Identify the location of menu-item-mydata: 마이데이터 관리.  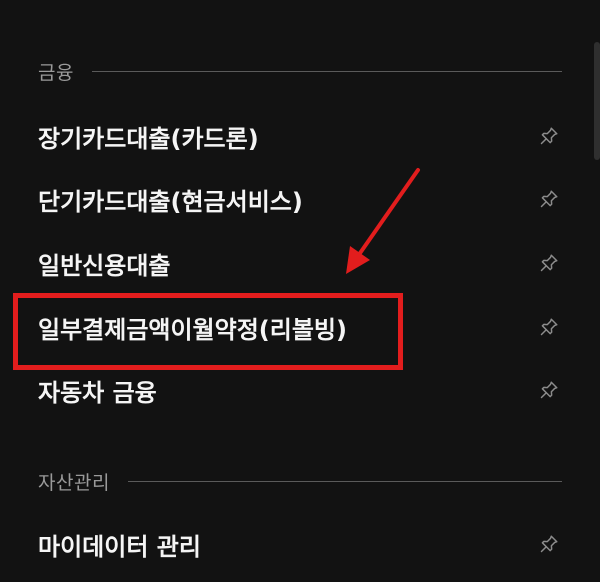
(300, 544).